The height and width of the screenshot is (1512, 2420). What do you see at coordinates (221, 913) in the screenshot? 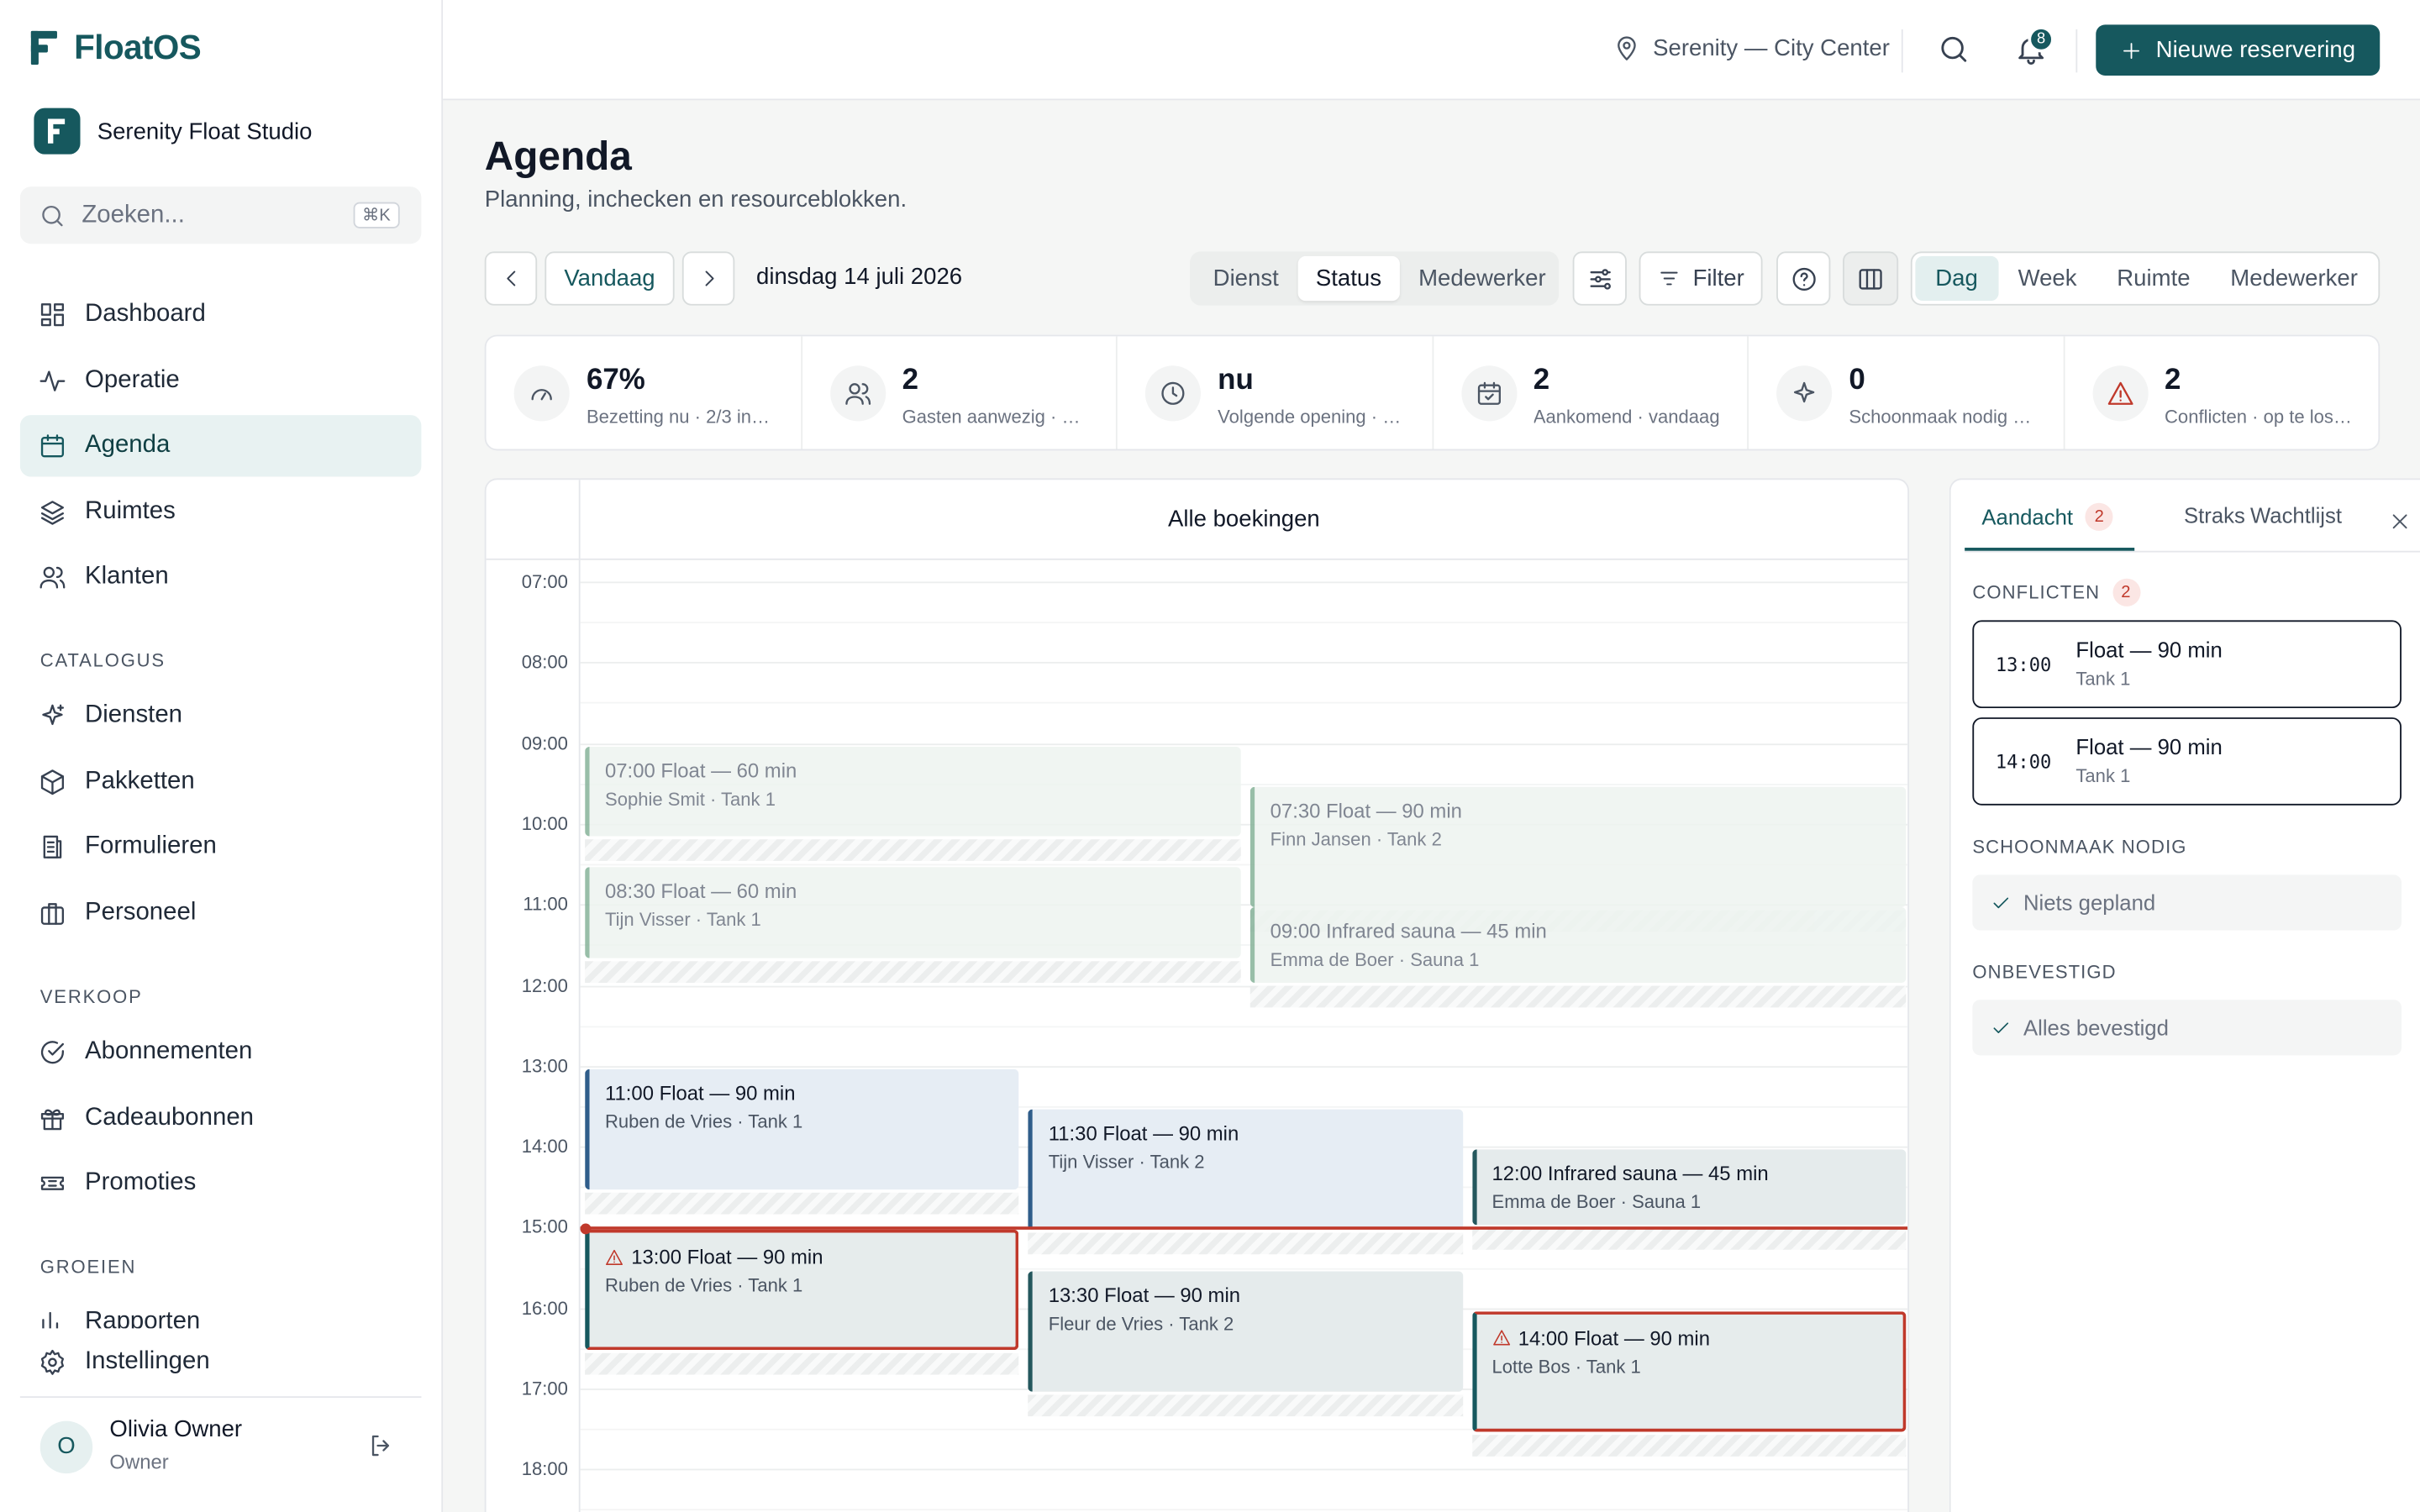
I see `nav-personeel: Personeel` at bounding box center [221, 913].